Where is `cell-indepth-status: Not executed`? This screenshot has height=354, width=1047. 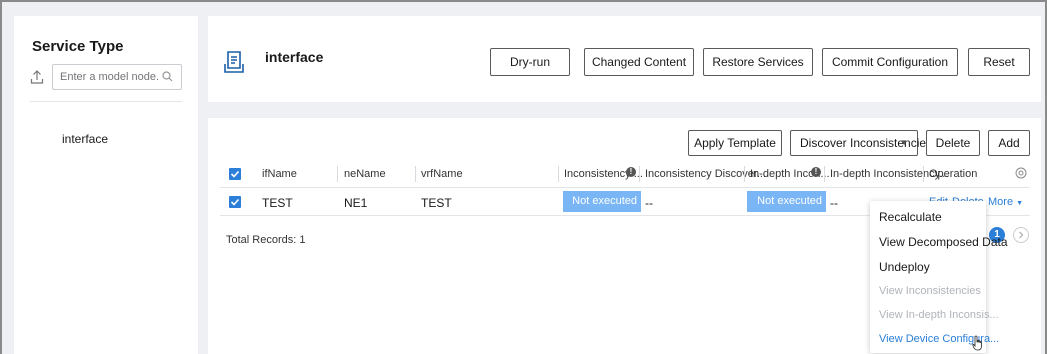
cell-indepth-status: Not executed is located at coordinates (786, 201).